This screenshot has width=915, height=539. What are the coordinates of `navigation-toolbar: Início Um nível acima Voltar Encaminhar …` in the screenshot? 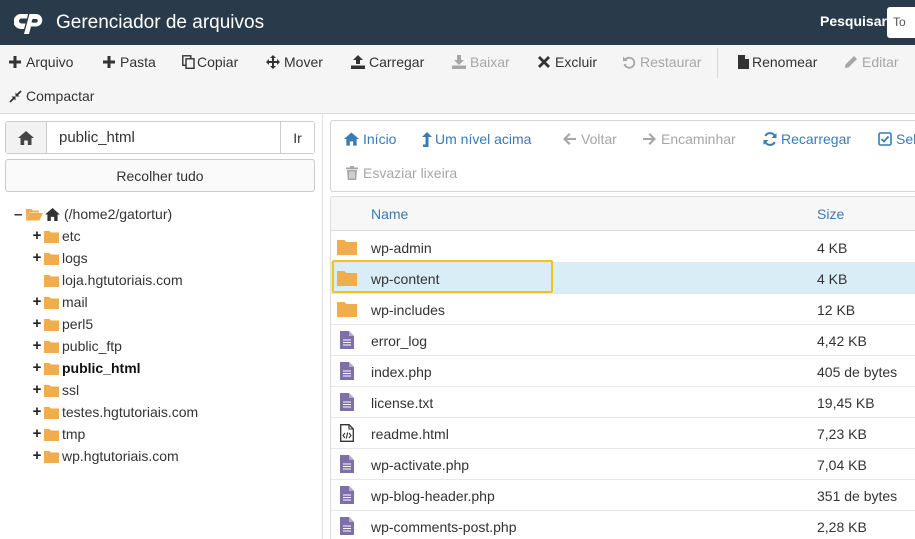 It's located at (622, 156).